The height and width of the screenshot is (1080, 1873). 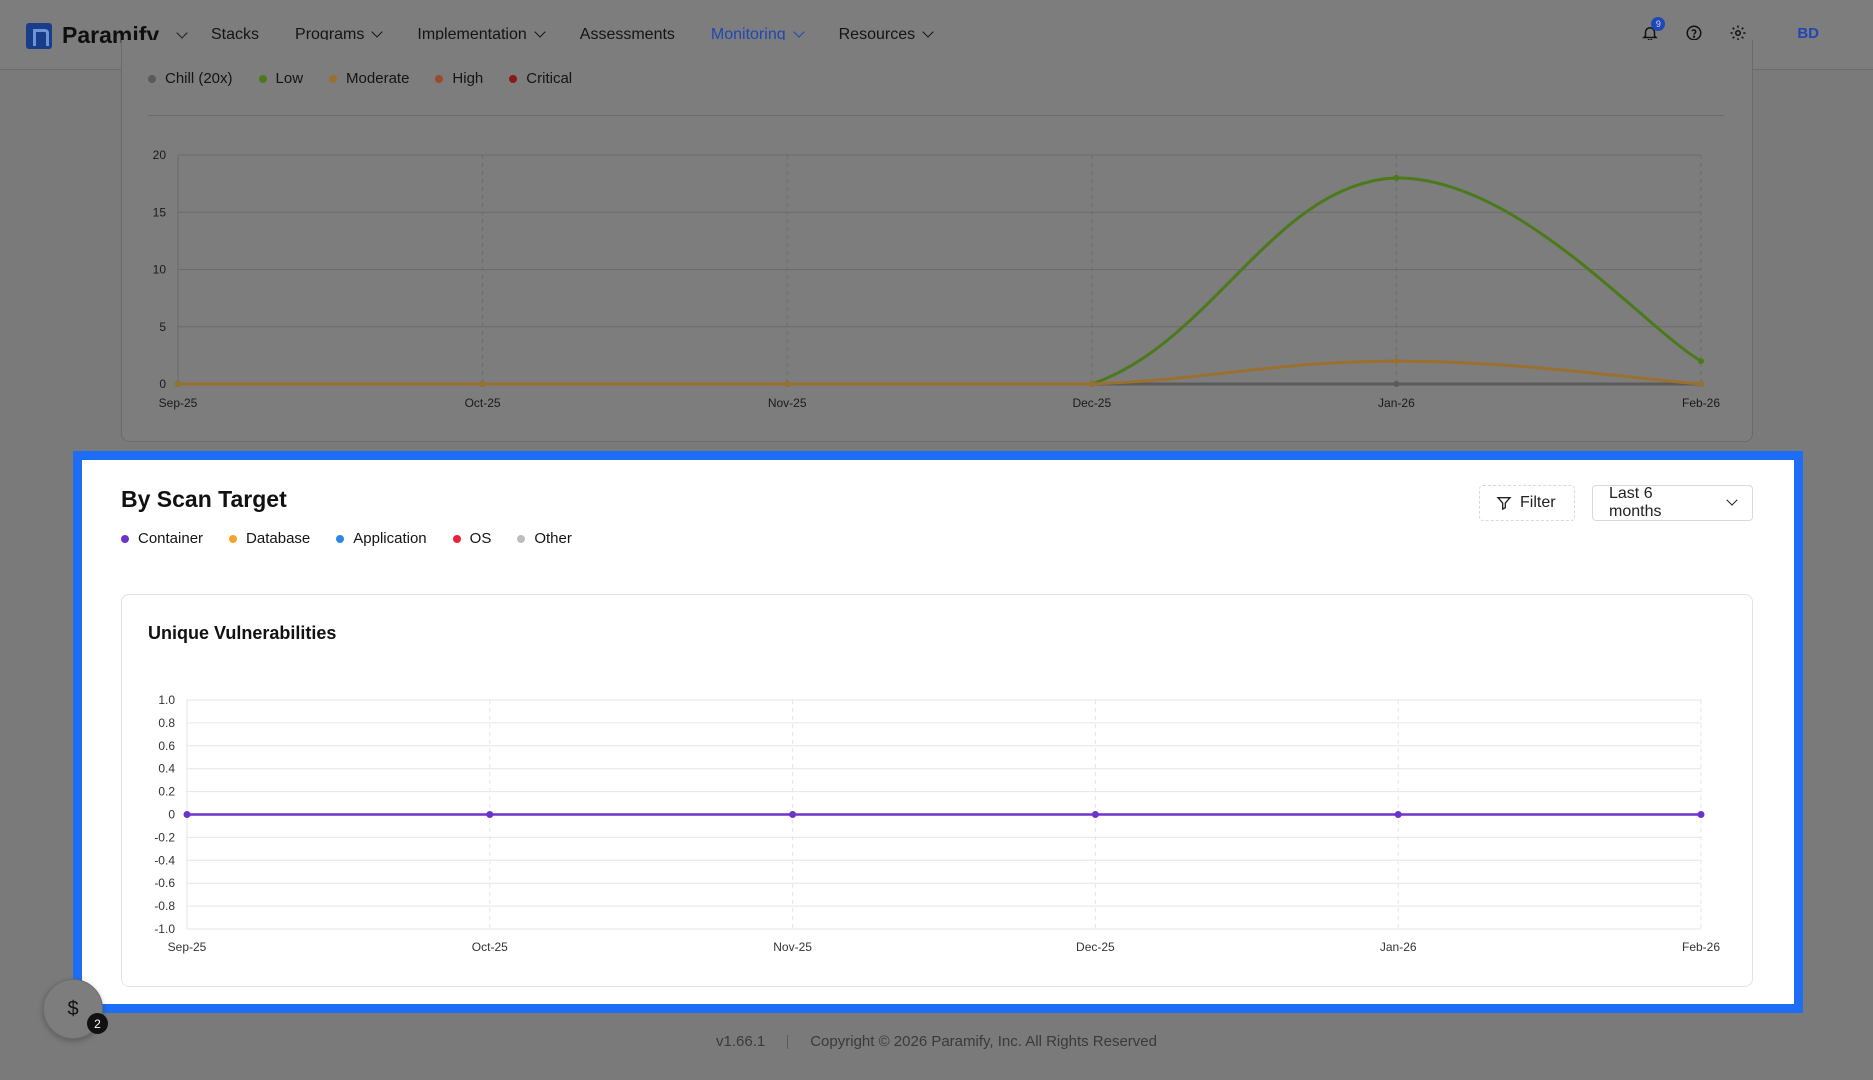 I want to click on legend-item-high: High, so click(x=459, y=78).